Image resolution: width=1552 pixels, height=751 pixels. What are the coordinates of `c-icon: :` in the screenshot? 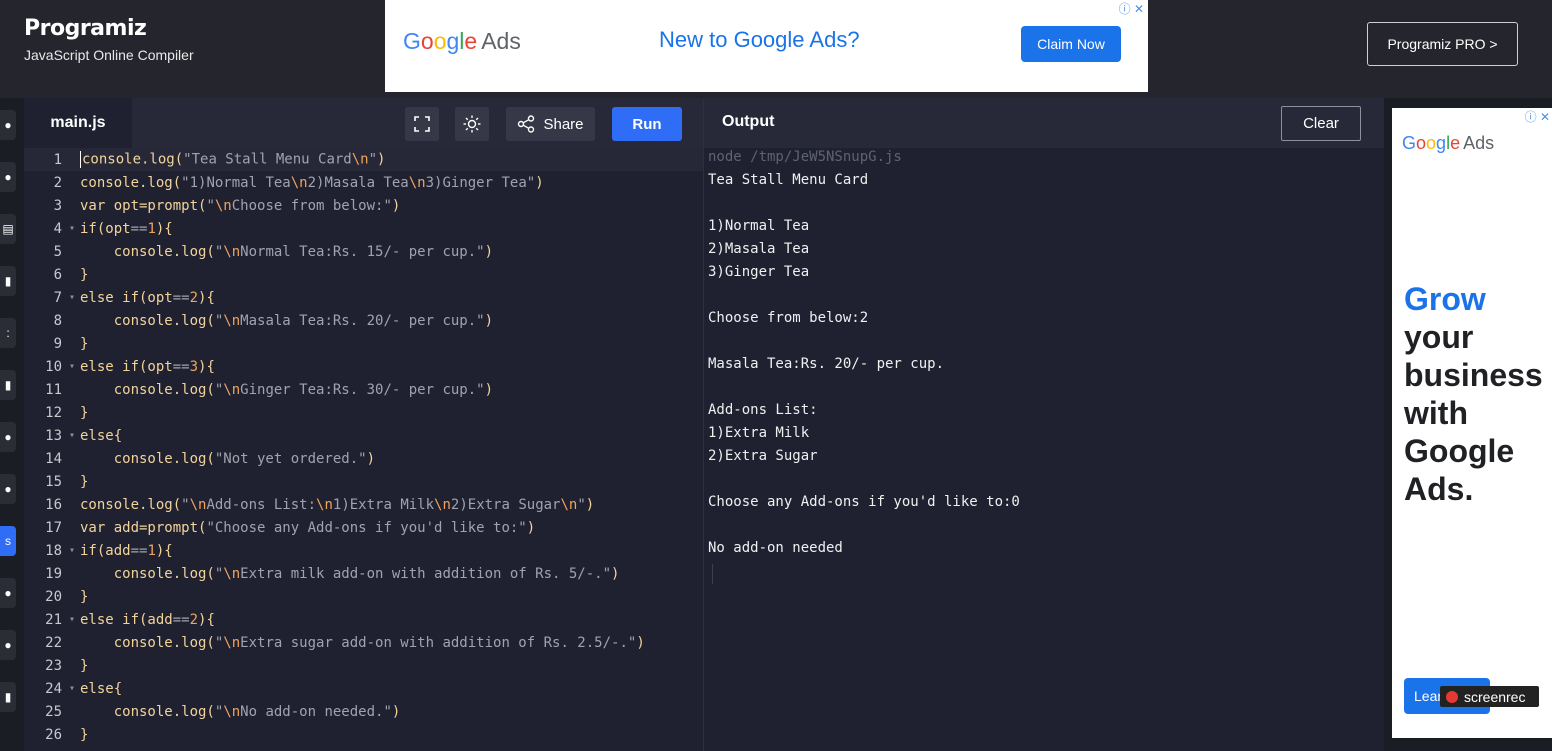 It's located at (8, 333).